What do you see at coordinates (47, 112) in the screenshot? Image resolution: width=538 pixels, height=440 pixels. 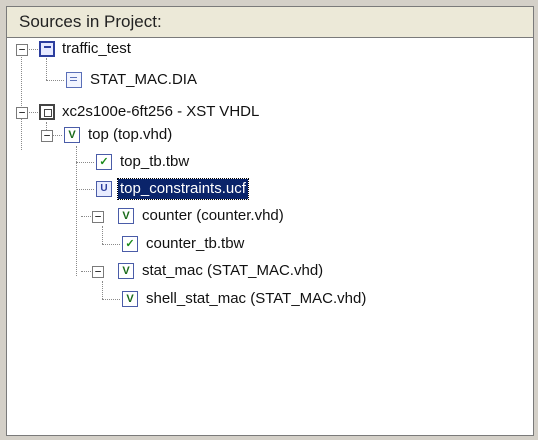 I see `device-icon` at bounding box center [47, 112].